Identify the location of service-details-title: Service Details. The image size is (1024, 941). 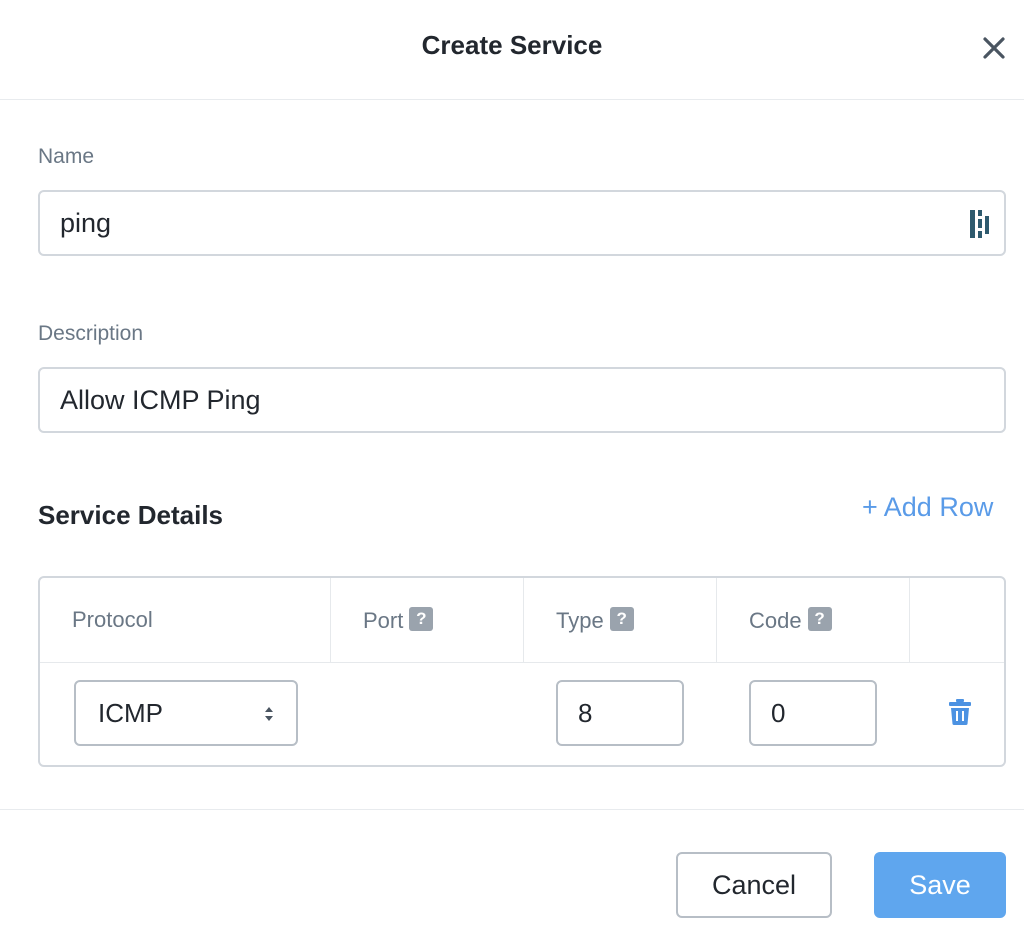
(131, 515).